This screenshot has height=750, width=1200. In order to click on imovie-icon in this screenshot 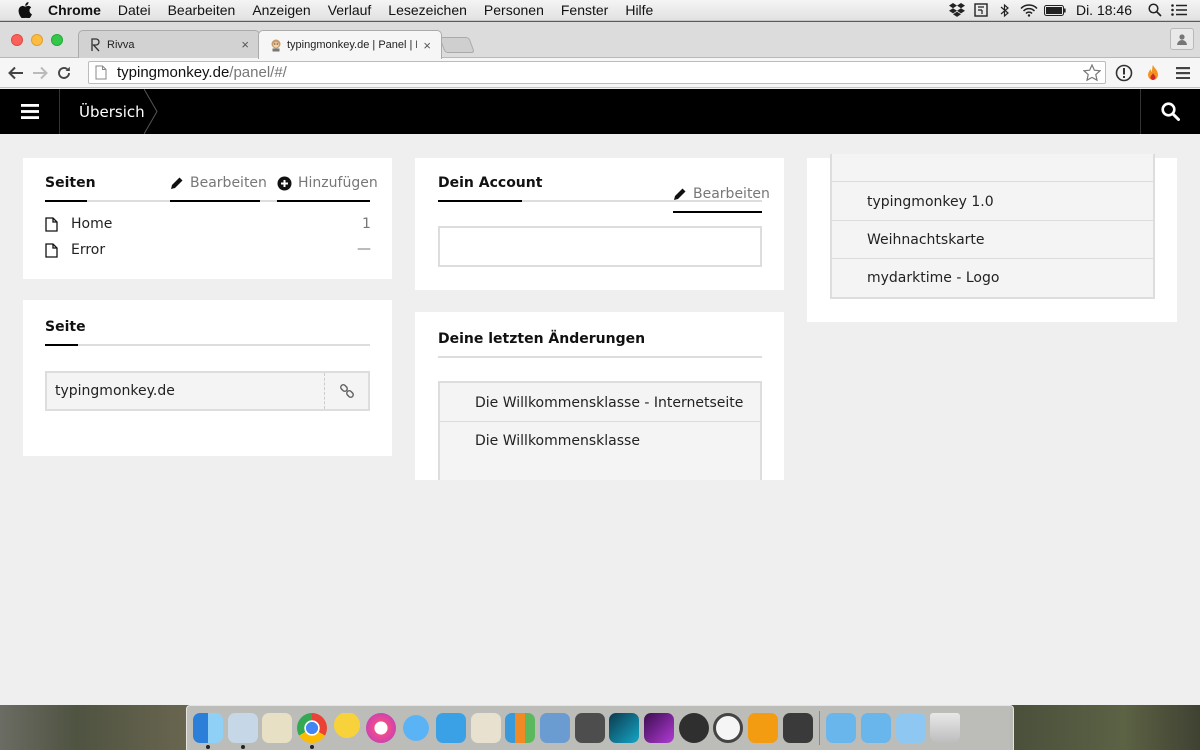, I will do `click(589, 728)`.